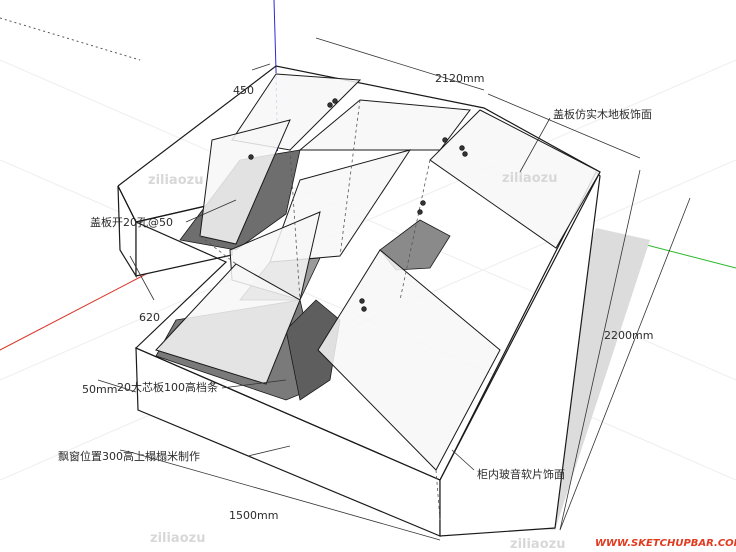  What do you see at coordinates (665, 543) in the screenshot?
I see `brand-logo: WWW.SKETCHUPBAR.COM` at bounding box center [665, 543].